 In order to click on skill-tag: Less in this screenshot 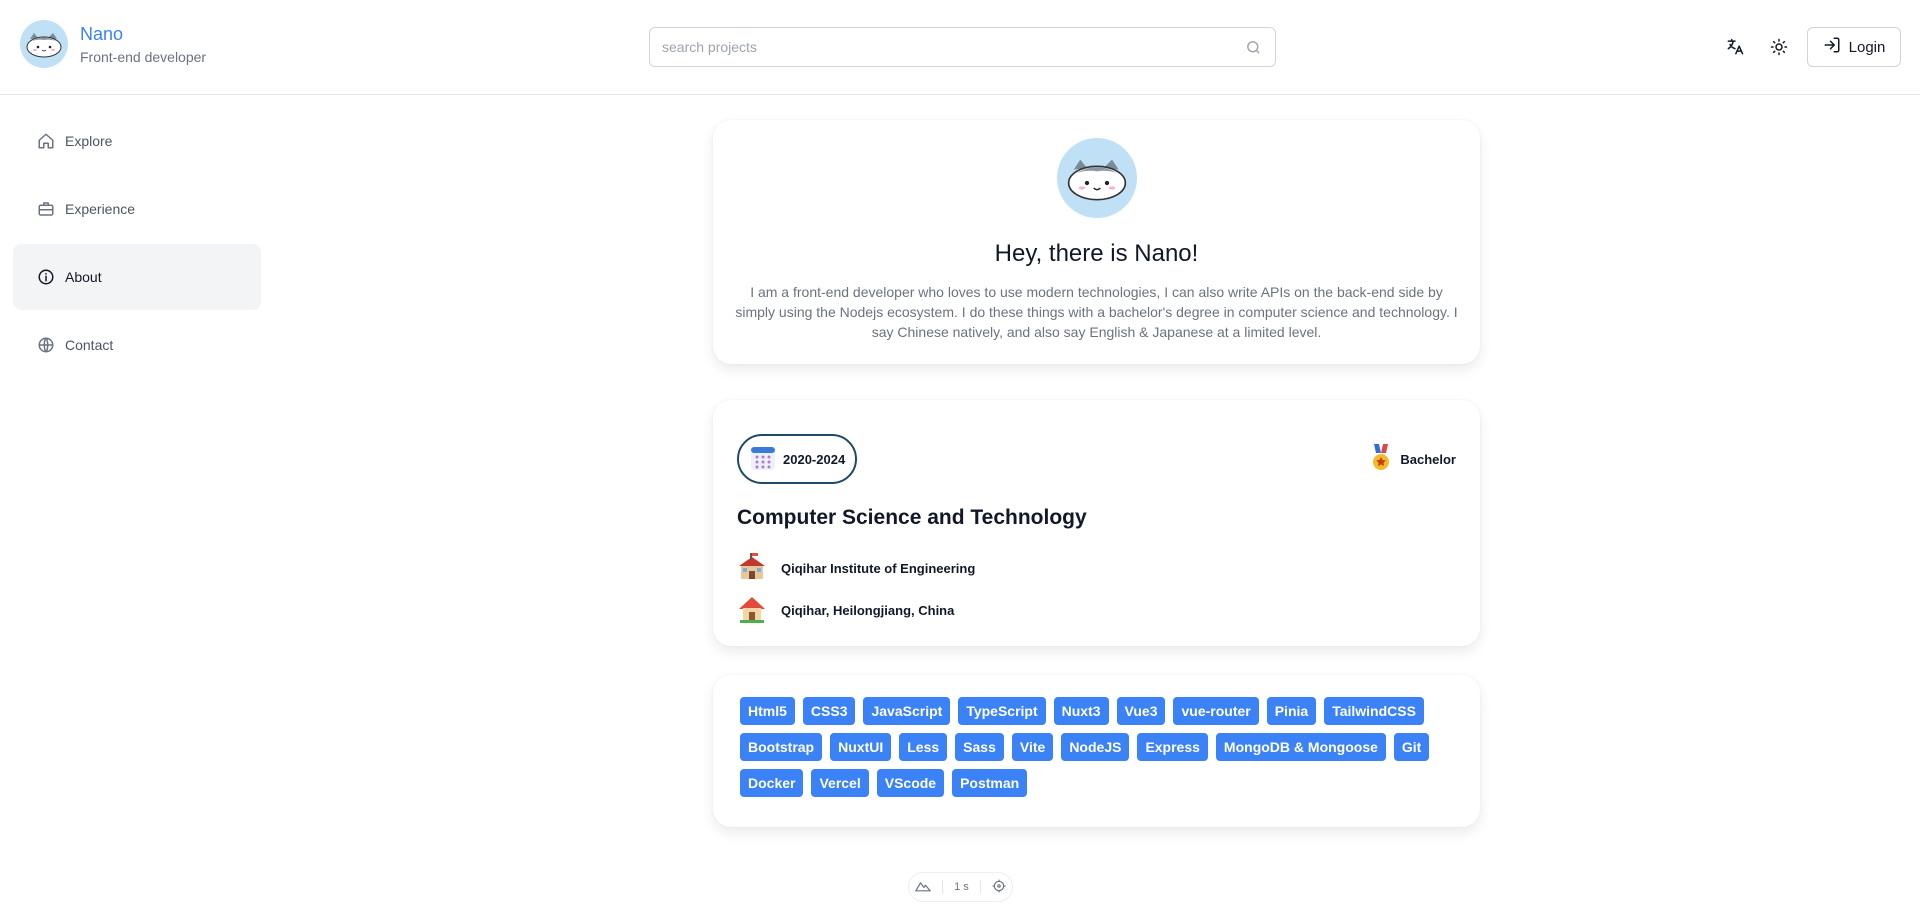, I will do `click(923, 747)`.